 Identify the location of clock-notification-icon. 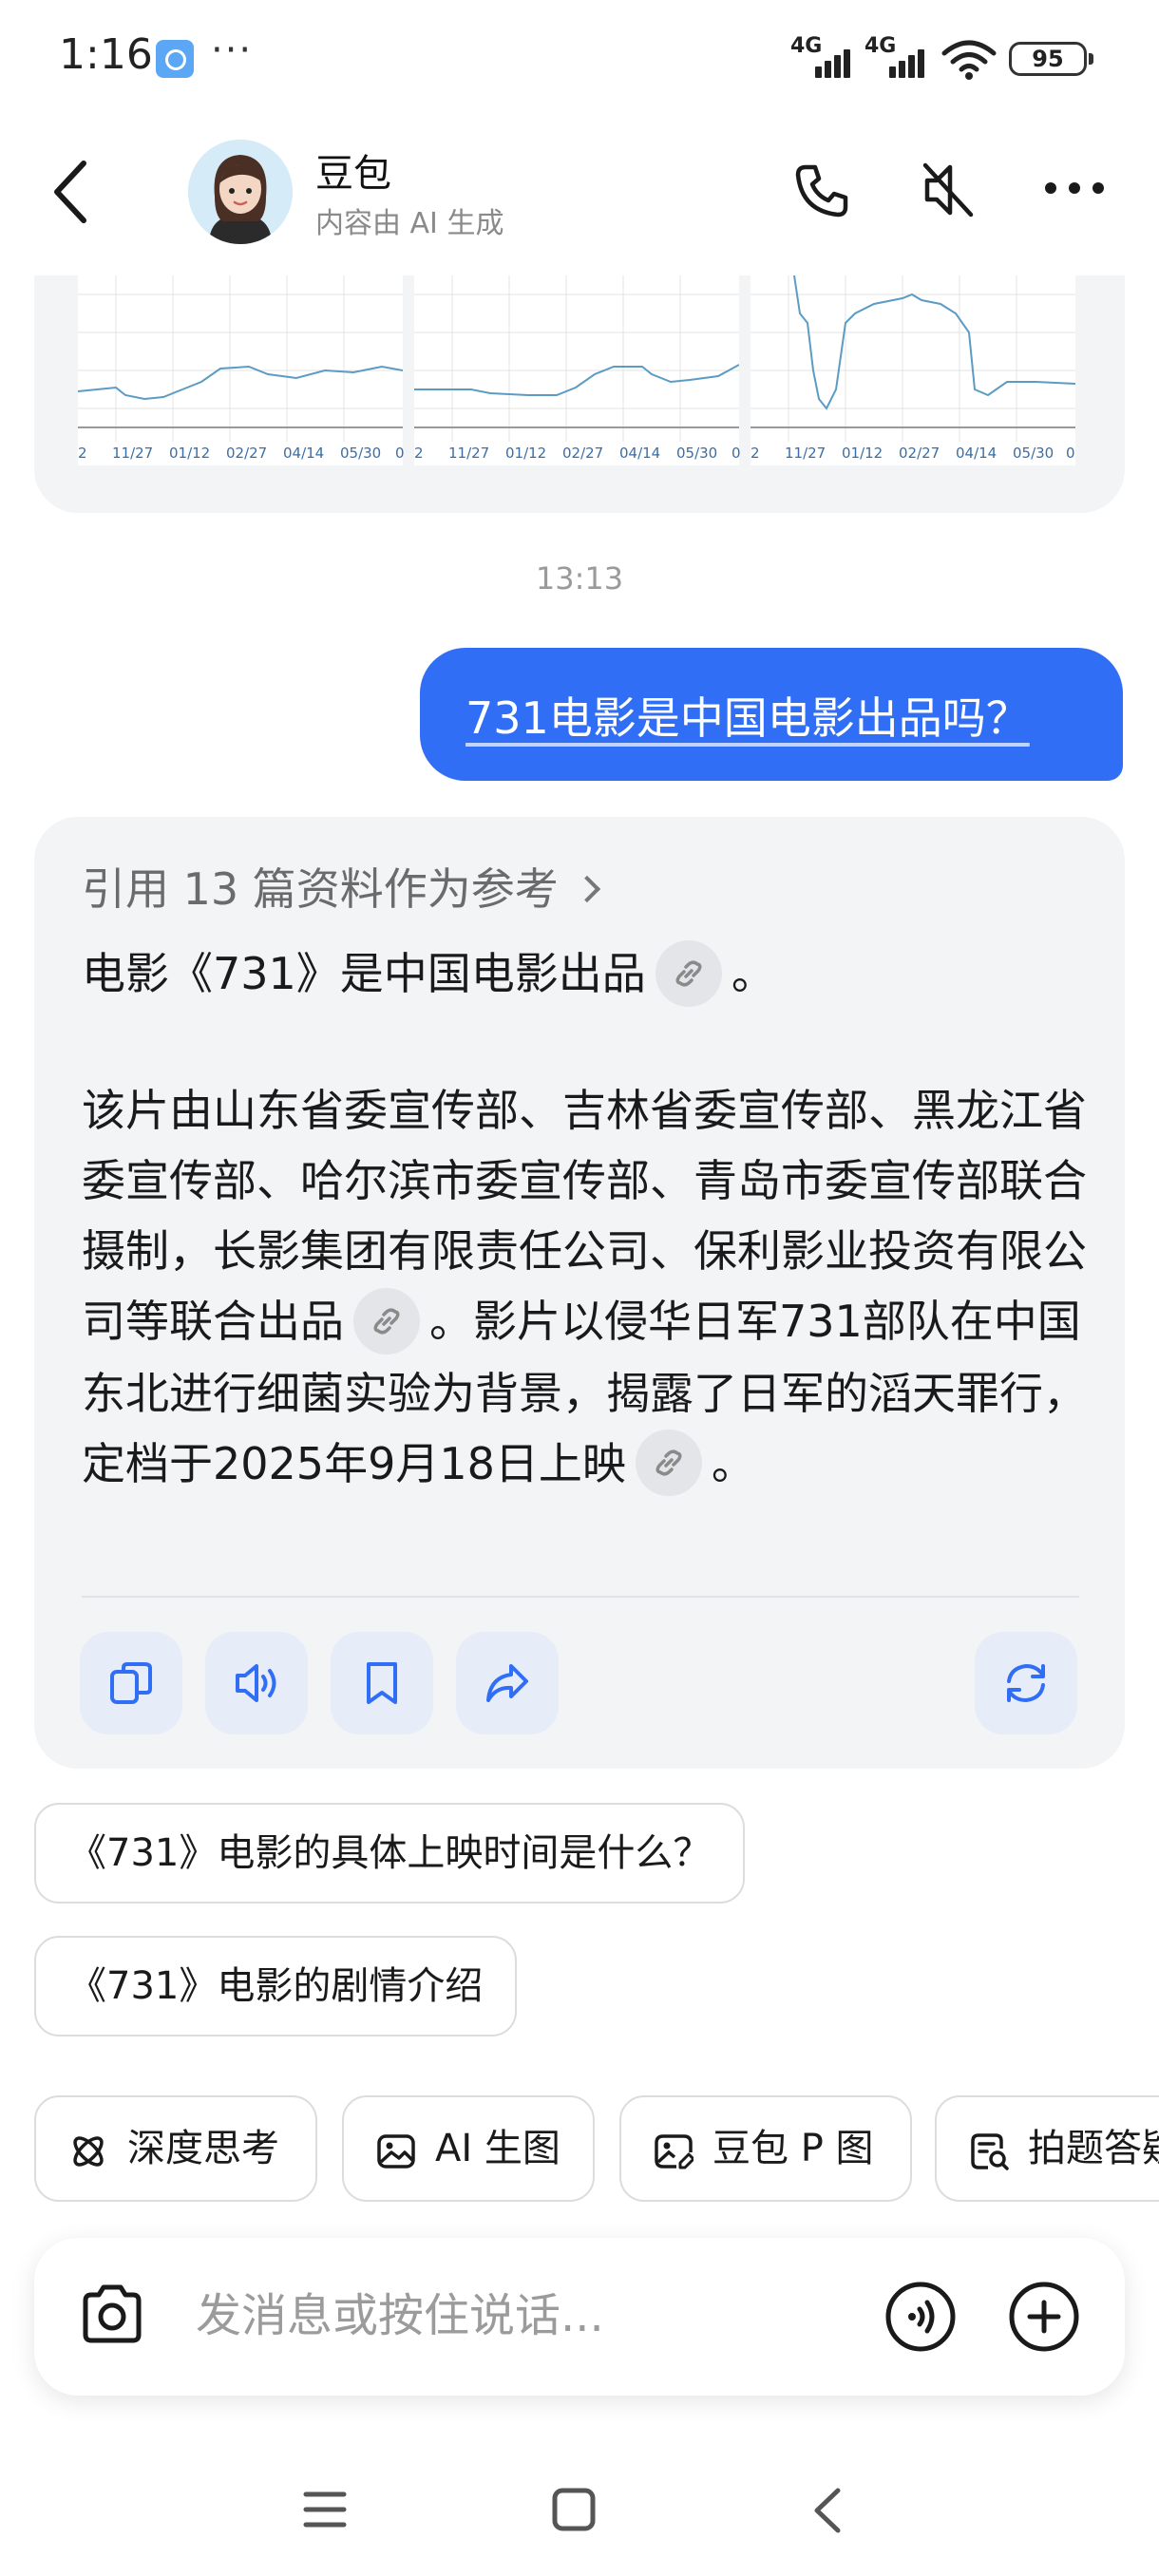
(175, 59).